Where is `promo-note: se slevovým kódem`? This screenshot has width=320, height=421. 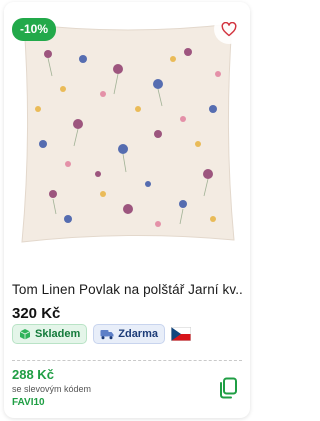 promo-note: se slevovým kódem is located at coordinates (52, 389).